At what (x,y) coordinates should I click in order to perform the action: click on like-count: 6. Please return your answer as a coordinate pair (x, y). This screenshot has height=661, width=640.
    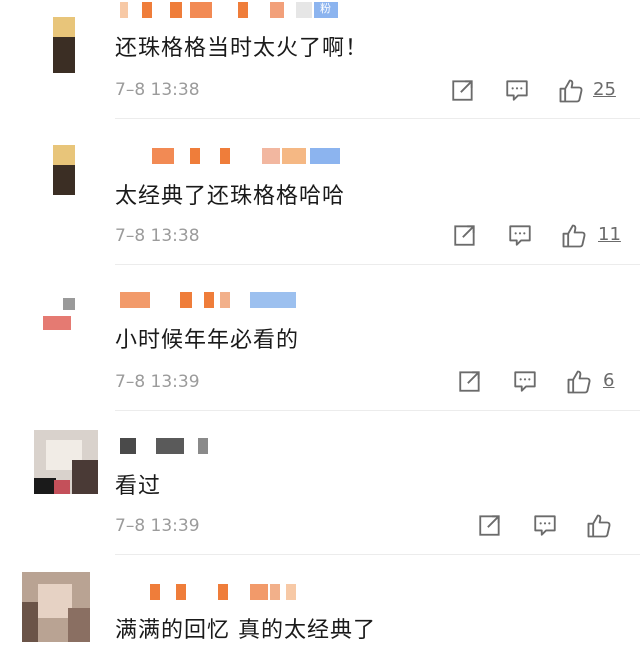
    Looking at the image, I should click on (608, 380).